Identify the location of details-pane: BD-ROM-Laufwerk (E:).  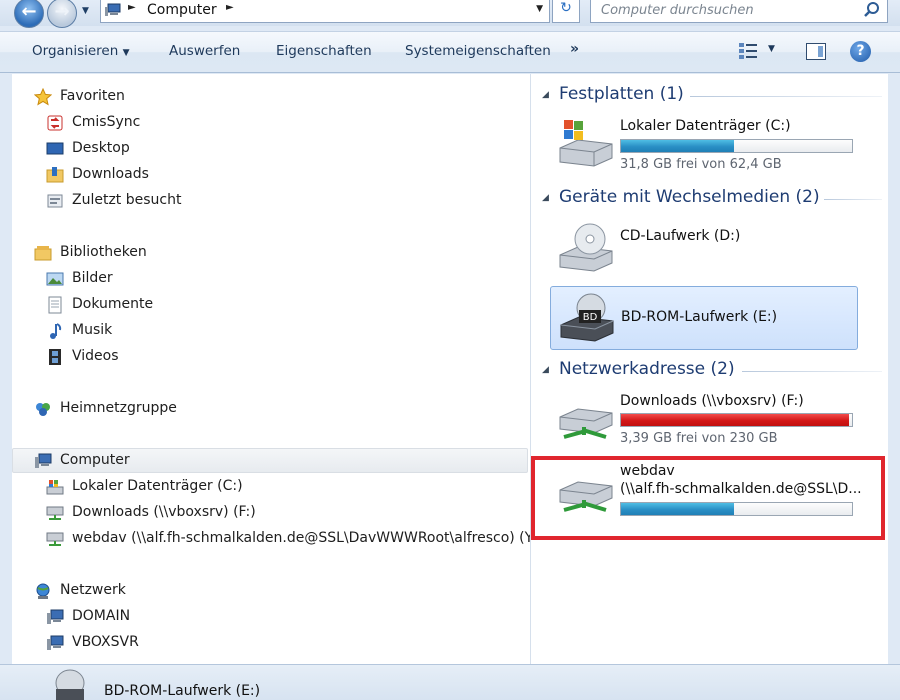
(450, 682).